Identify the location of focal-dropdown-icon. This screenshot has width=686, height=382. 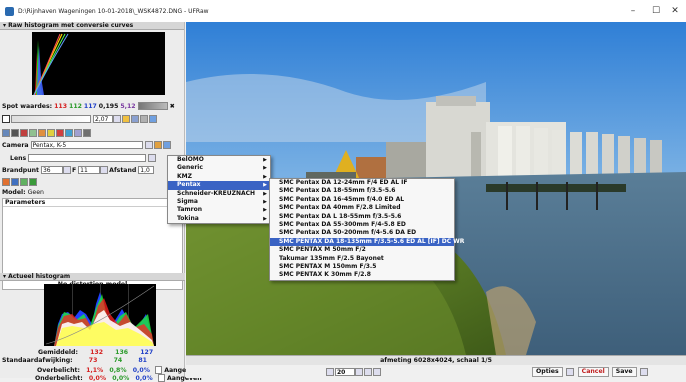
(66, 170).